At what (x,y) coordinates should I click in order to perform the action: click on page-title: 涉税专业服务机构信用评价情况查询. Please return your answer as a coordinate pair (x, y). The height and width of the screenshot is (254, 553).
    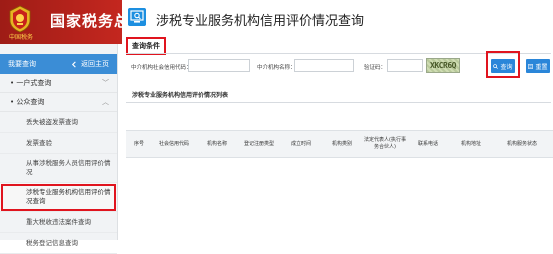
    Looking at the image, I should click on (260, 21).